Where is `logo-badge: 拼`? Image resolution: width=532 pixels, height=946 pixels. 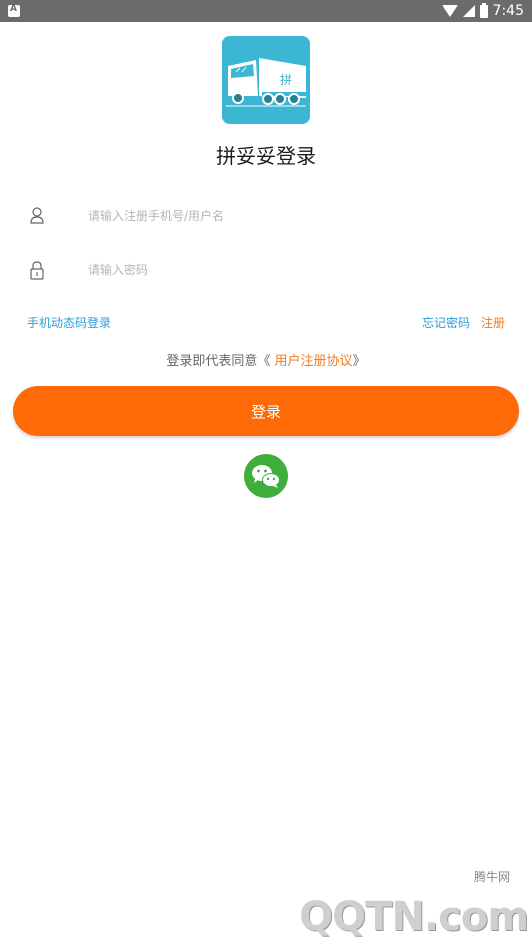
logo-badge: 拼 is located at coordinates (286, 80).